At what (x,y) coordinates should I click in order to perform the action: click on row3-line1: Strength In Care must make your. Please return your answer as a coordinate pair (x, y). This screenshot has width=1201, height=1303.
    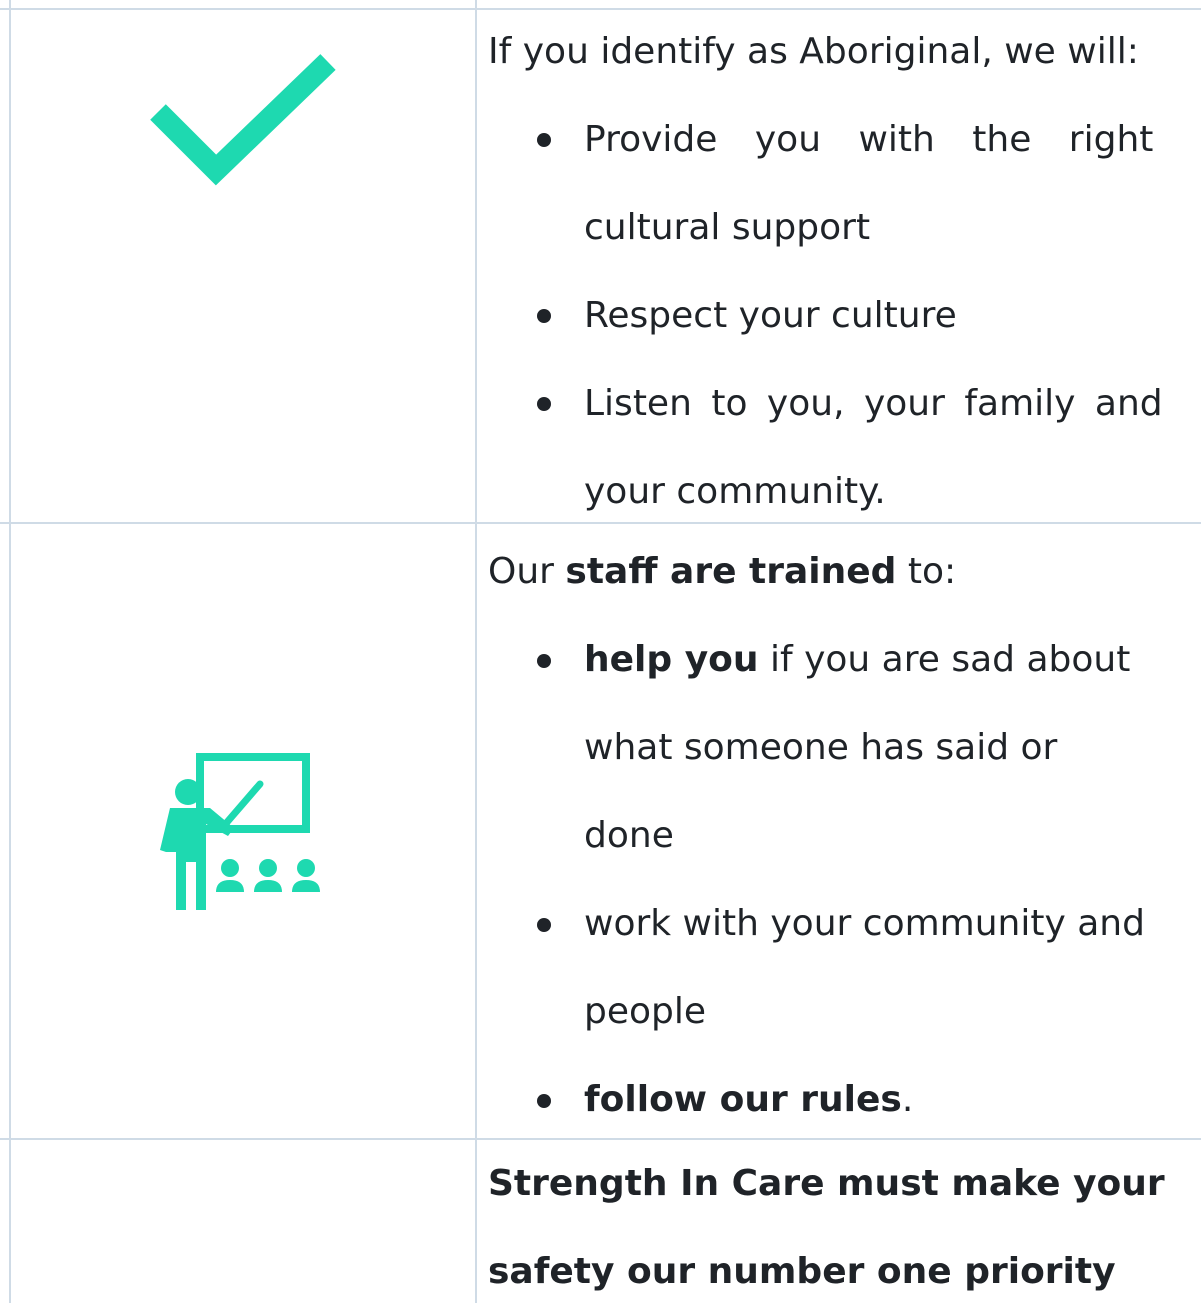
    Looking at the image, I should click on (826, 1183).